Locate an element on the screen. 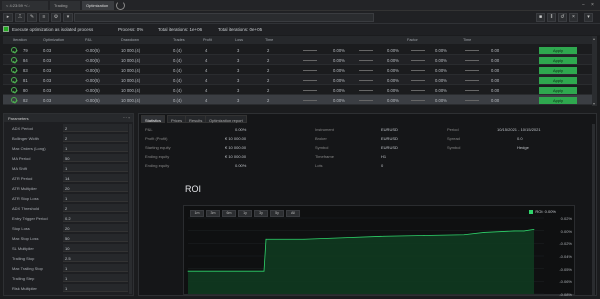  roi-title: ROI is located at coordinates (193, 189).